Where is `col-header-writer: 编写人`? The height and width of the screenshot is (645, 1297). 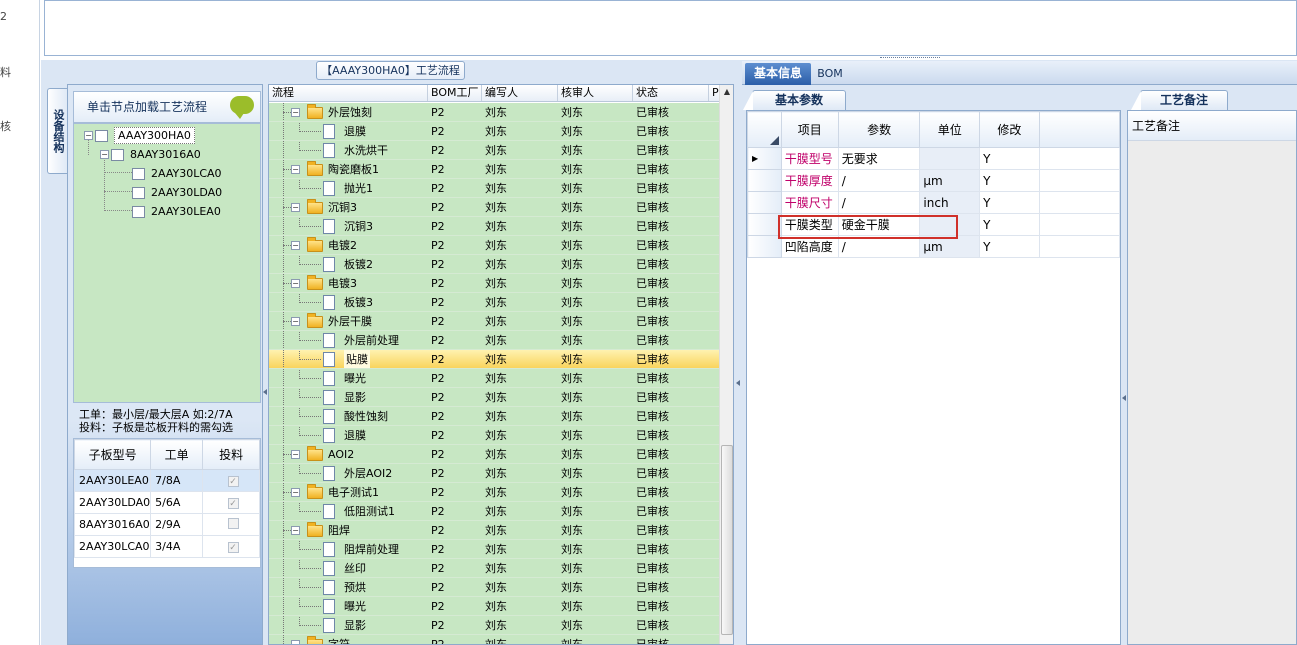
col-header-writer: 编写人 is located at coordinates (520, 93).